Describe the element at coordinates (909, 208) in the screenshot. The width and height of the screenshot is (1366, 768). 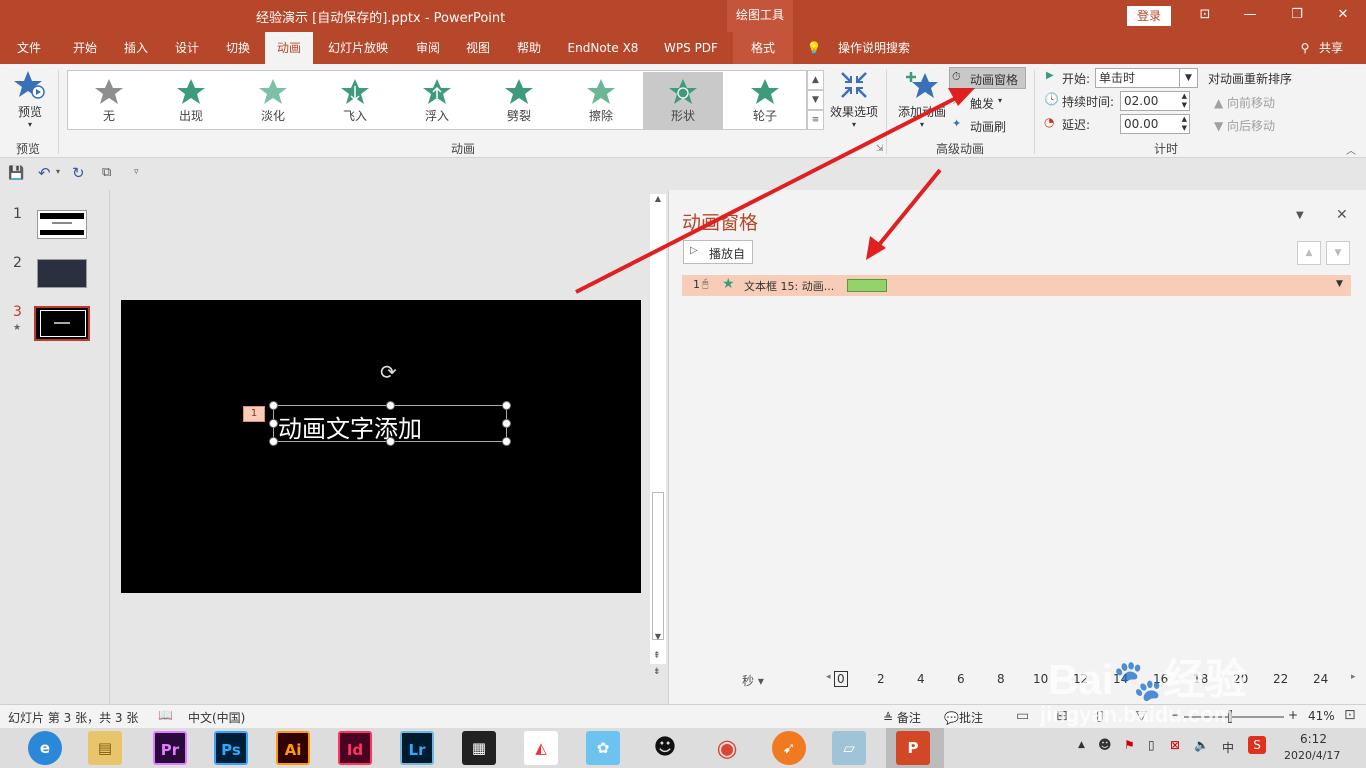
I see `arrow-to-pane` at that location.